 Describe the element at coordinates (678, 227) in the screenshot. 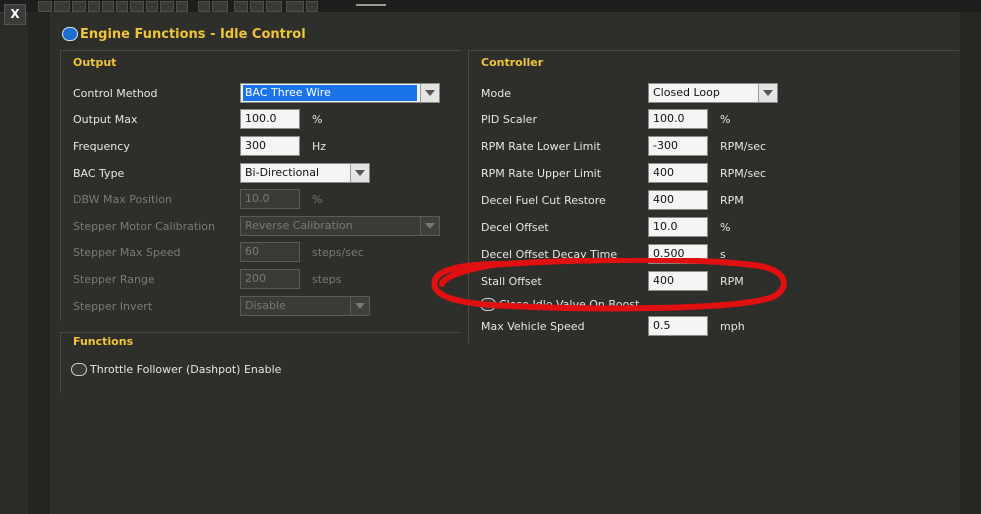

I see `decel-offset-input: 10.0` at that location.